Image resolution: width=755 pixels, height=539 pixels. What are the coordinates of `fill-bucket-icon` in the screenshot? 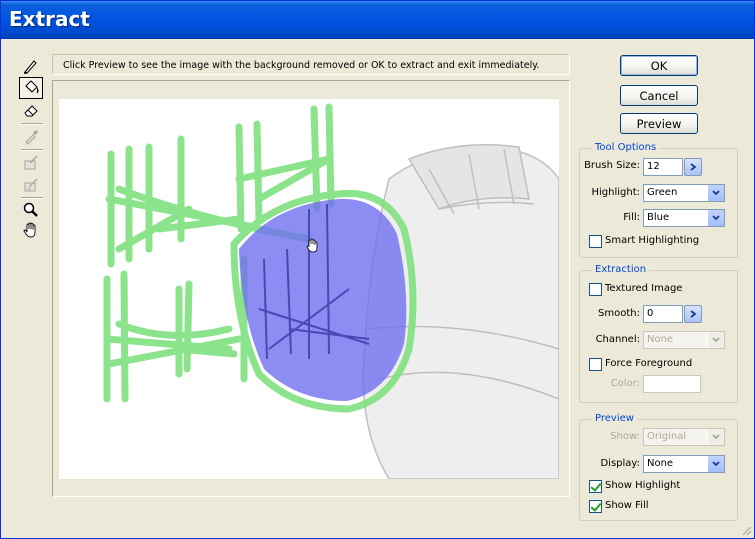 It's located at (32, 87).